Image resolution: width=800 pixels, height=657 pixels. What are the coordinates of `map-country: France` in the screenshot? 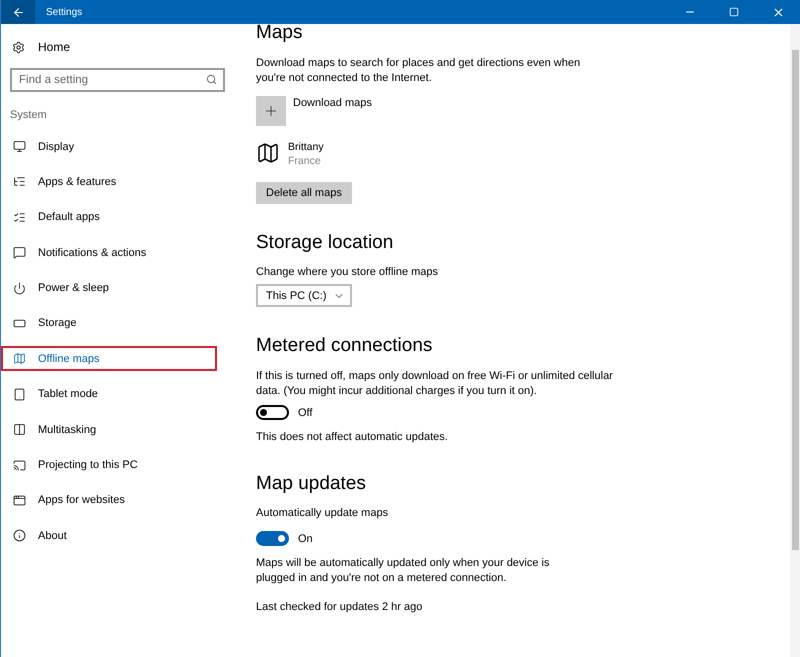 It's located at (305, 161).